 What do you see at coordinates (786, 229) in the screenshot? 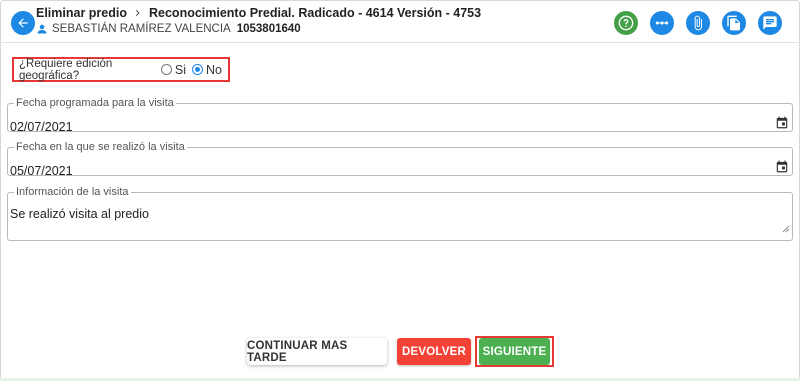
I see `resize-handle-icon` at bounding box center [786, 229].